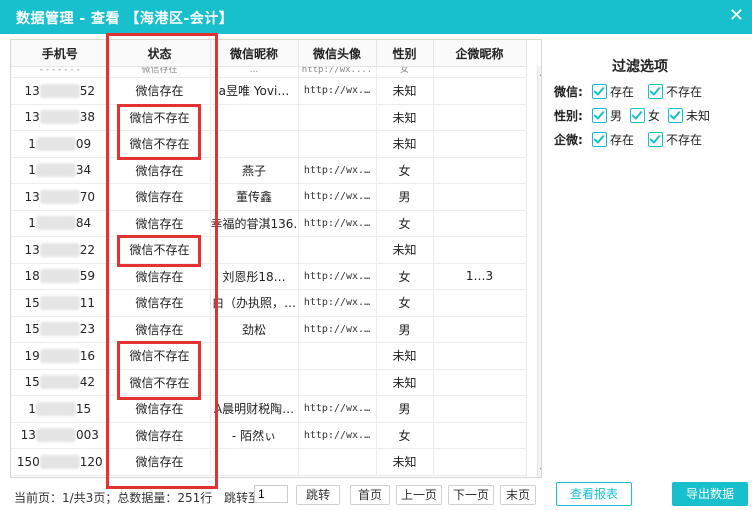 The image size is (752, 510). What do you see at coordinates (318, 495) in the screenshot?
I see `go-button: 跳转` at bounding box center [318, 495].